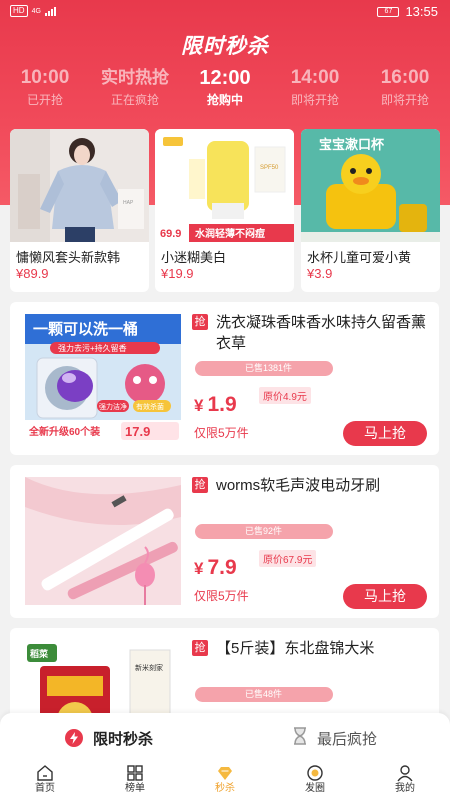  I want to click on svg-text: HAP, so click(128, 203).